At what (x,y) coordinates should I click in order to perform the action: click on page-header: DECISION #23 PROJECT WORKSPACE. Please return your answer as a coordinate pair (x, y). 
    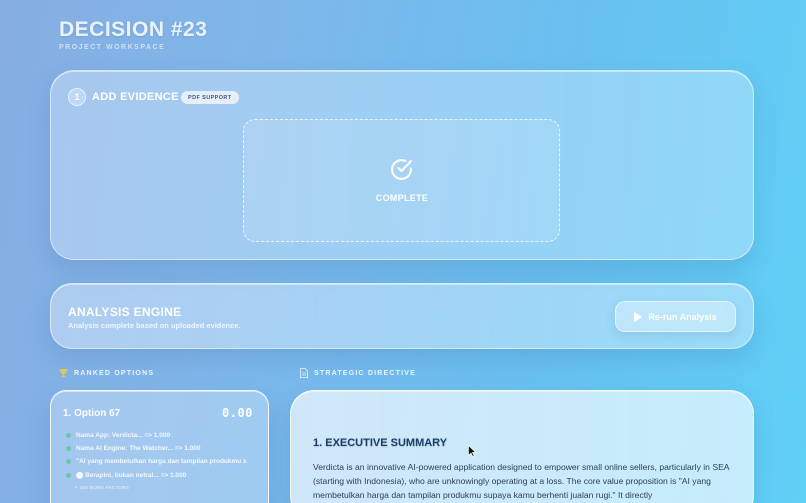
    Looking at the image, I should click on (133, 34).